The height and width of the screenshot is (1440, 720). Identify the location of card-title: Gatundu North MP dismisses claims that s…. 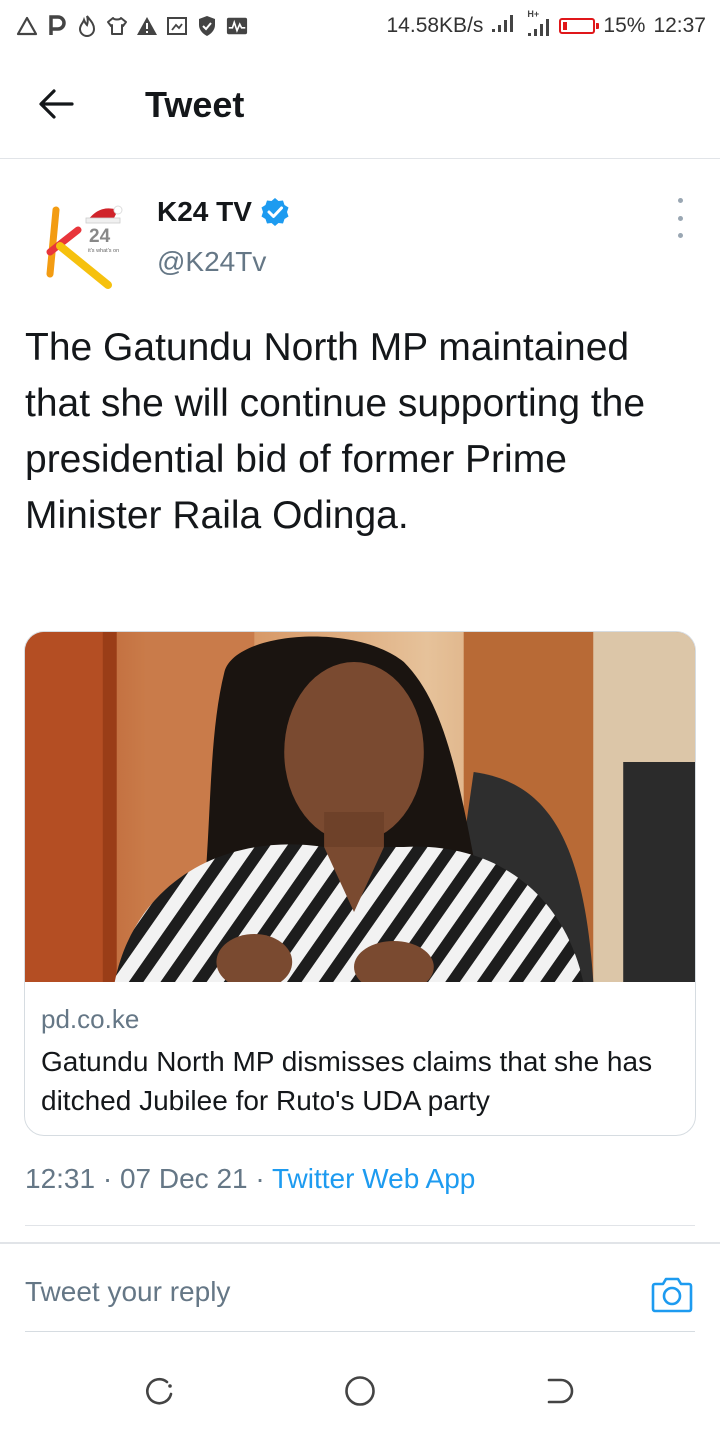
(347, 1081).